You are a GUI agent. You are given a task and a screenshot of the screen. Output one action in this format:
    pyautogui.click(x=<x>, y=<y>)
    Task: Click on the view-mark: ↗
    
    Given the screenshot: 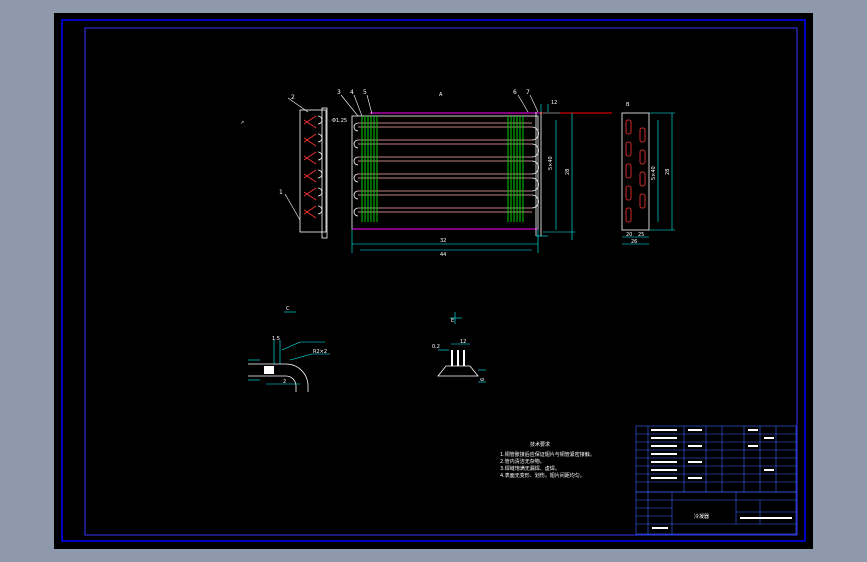 What is the action you would take?
    pyautogui.click(x=242, y=123)
    